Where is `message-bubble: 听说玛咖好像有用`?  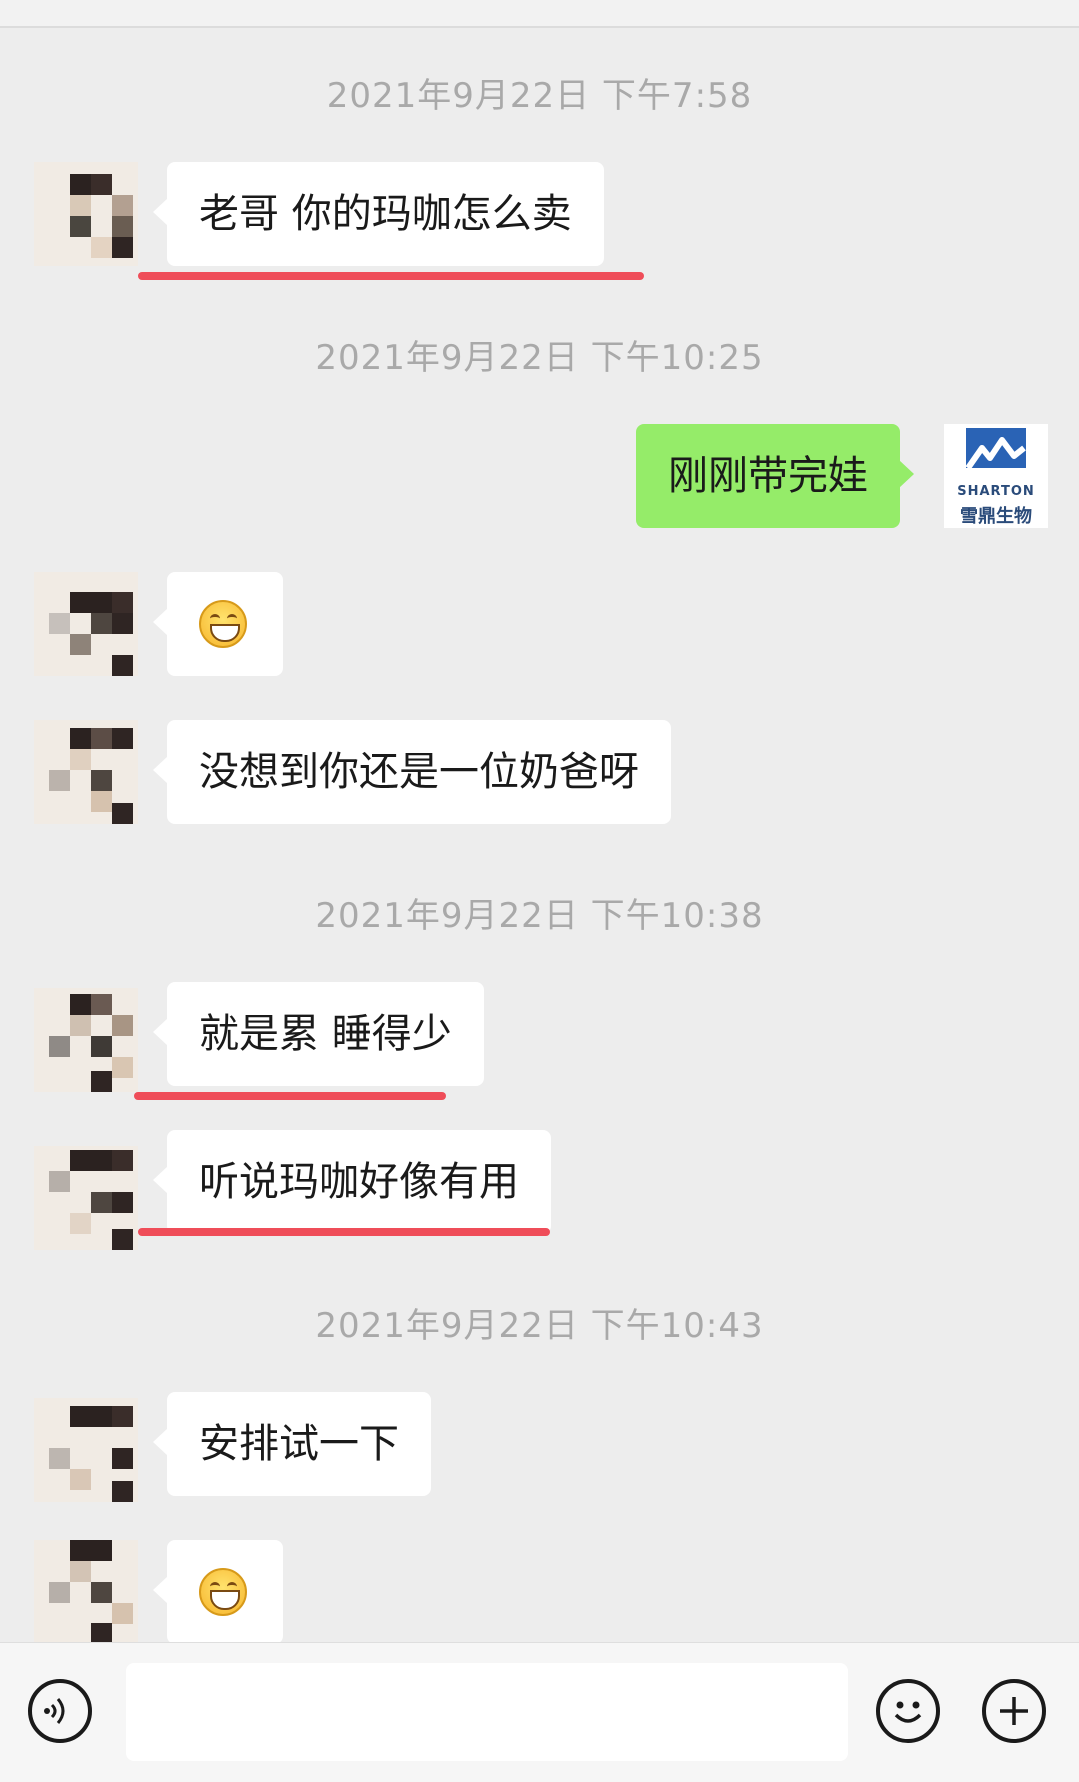
message-bubble: 听说玛咖好像有用 is located at coordinates (352, 1182).